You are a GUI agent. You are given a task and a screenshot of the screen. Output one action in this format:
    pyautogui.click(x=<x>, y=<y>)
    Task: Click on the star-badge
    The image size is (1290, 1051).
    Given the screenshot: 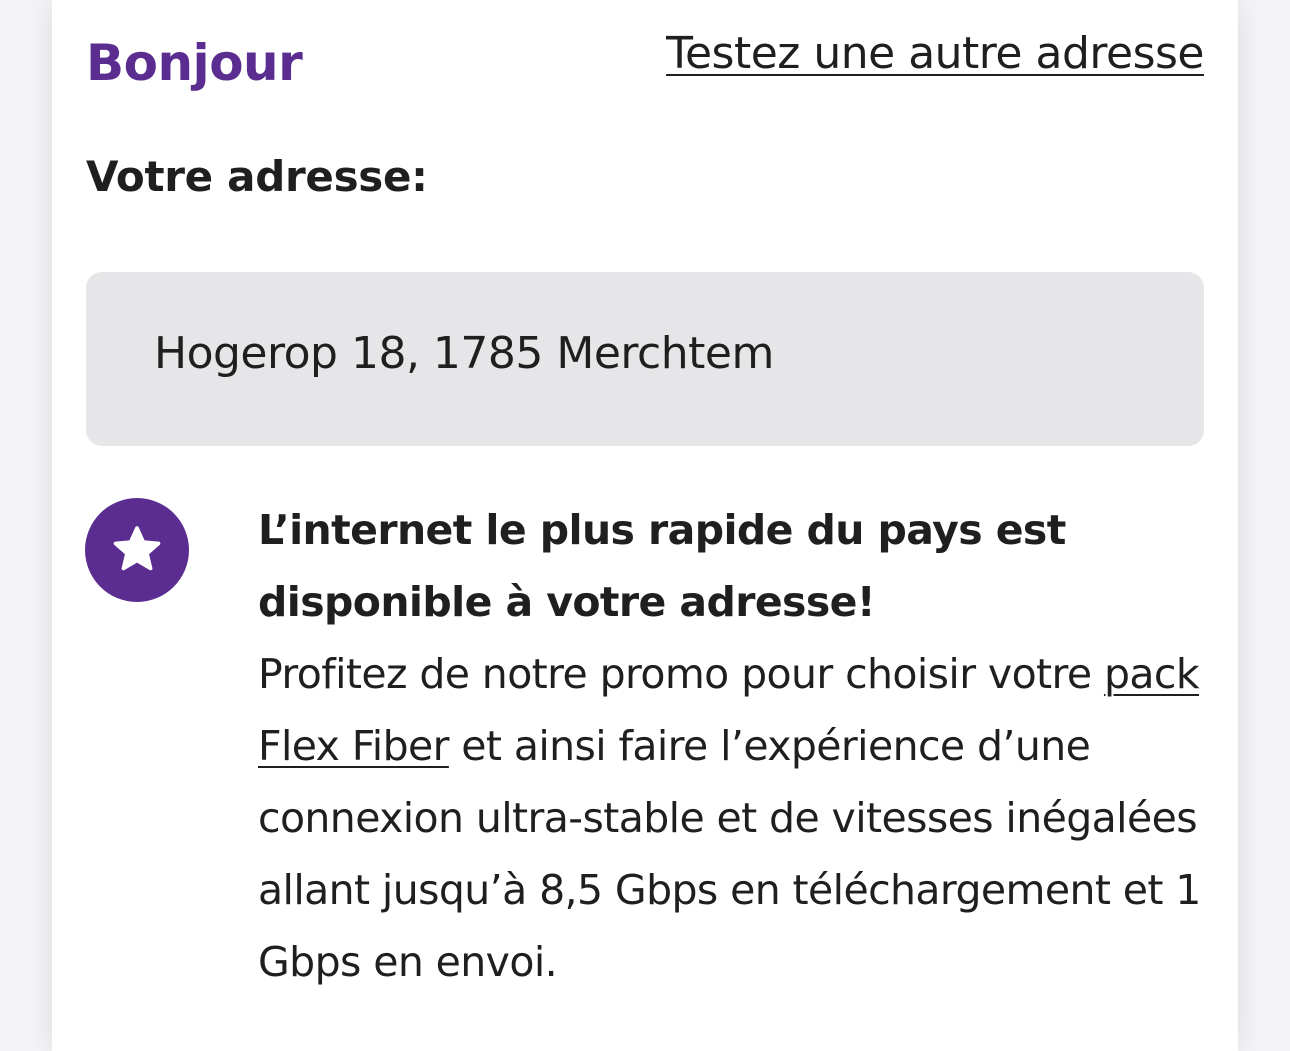 What is the action you would take?
    pyautogui.click(x=137, y=550)
    